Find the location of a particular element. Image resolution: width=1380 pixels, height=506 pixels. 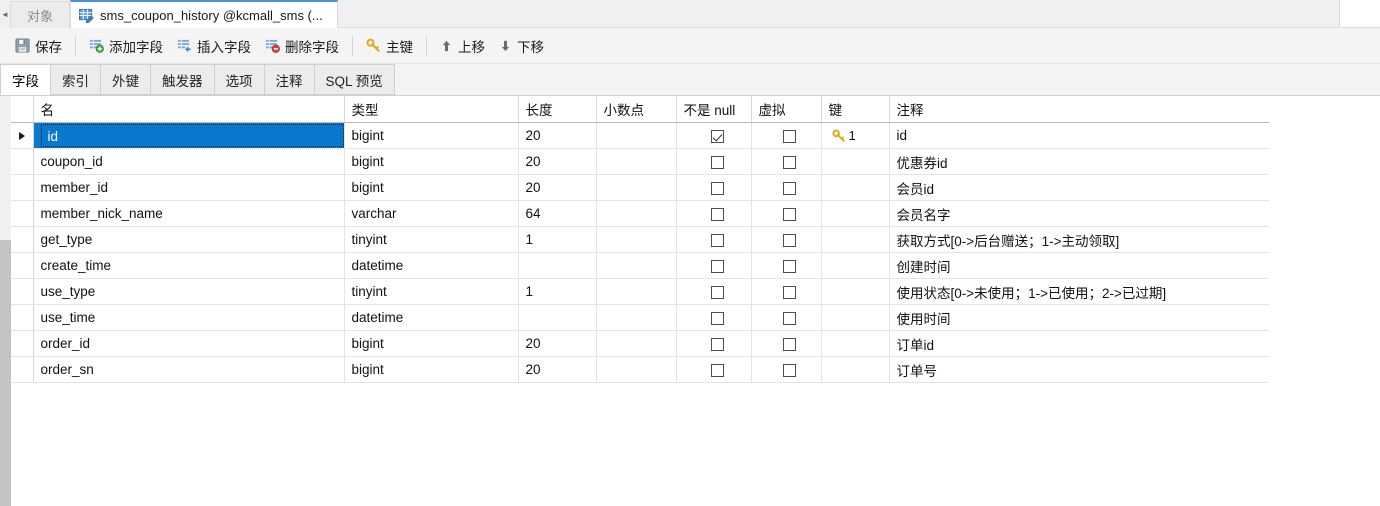

cell-field-length: 64 is located at coordinates (557, 213).